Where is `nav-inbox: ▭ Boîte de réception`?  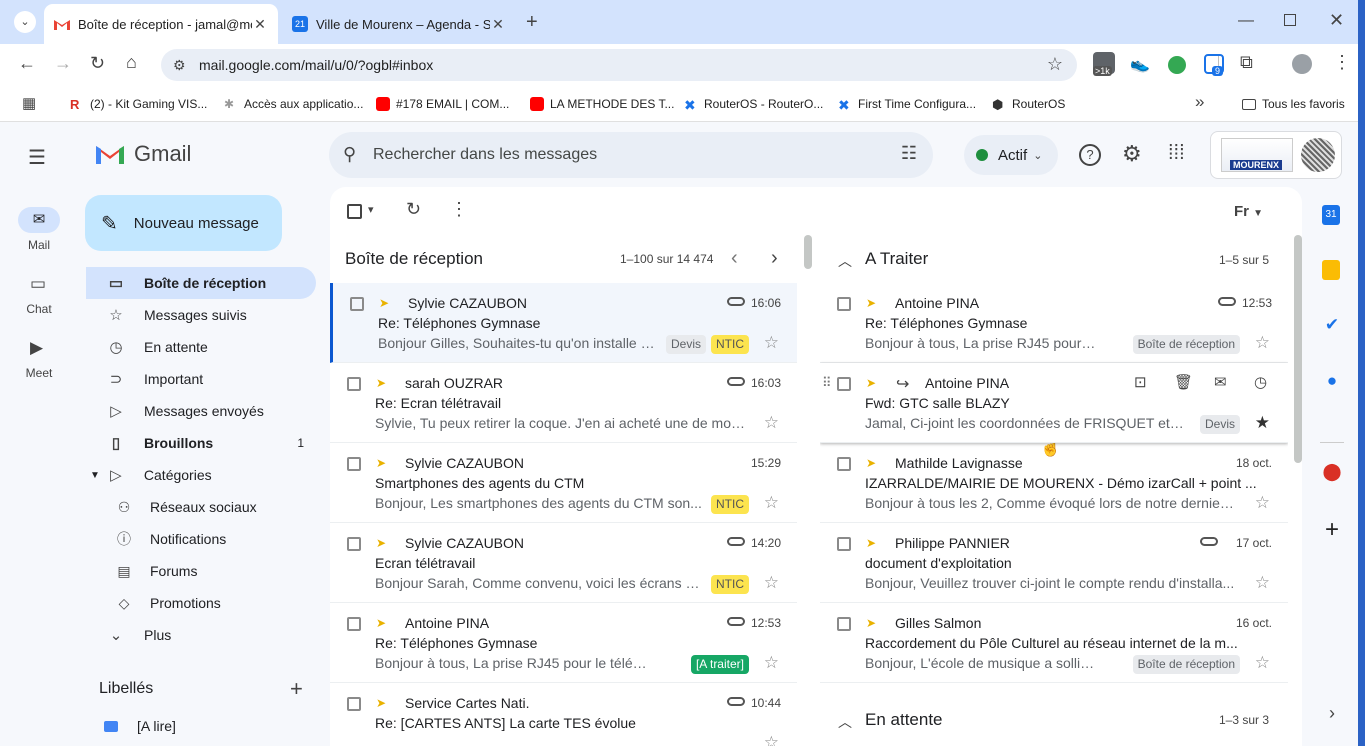
nav-inbox: ▭ Boîte de réception is located at coordinates (201, 283).